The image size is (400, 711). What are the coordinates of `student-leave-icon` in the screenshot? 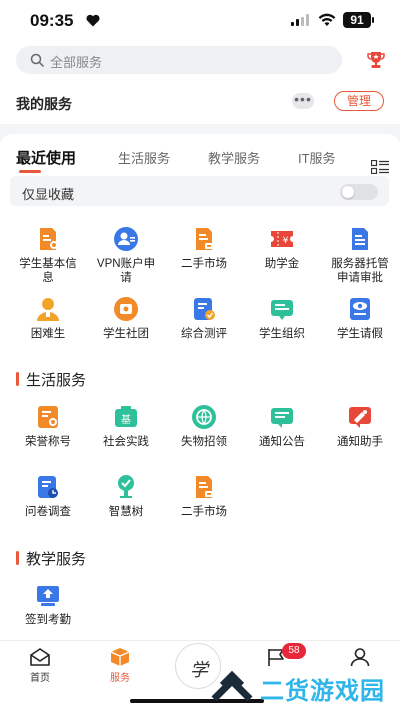 It's located at (360, 309).